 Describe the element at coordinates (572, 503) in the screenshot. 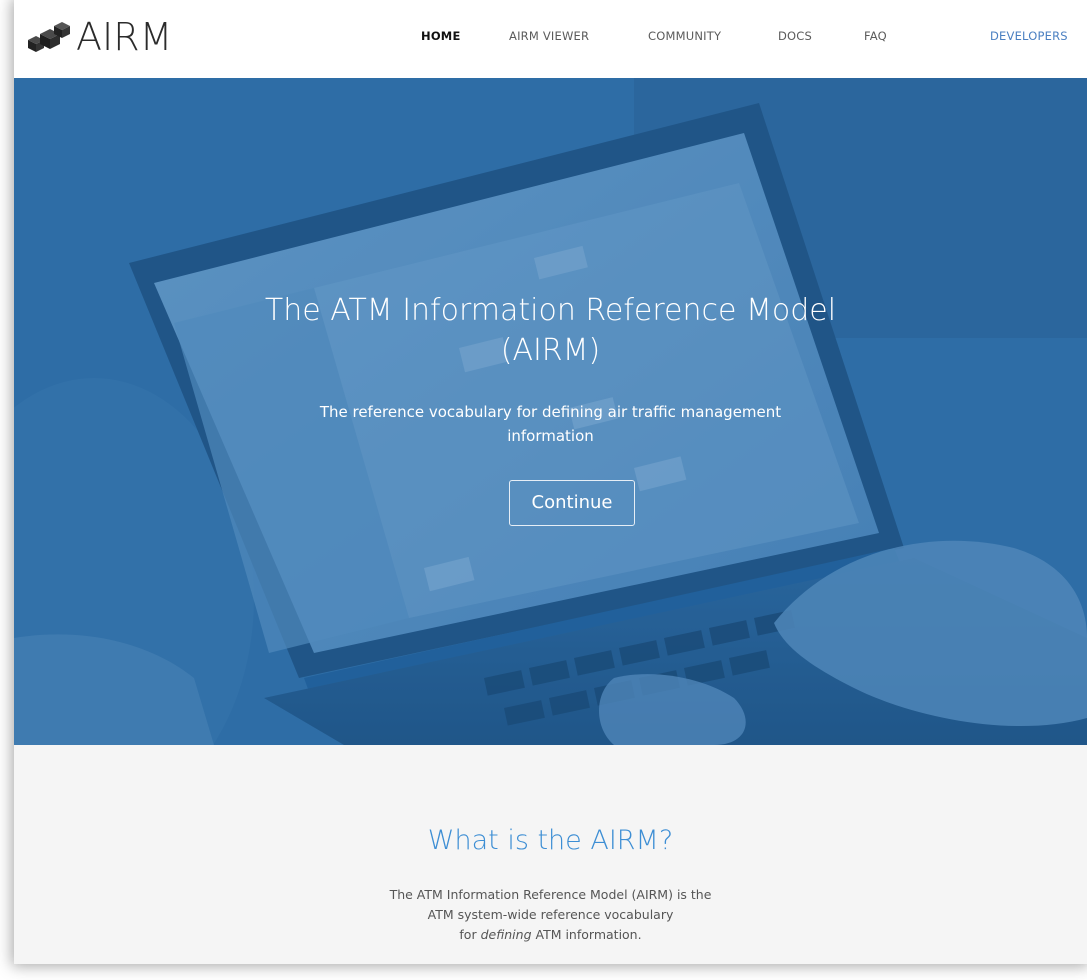

I see `continue-button: Continue` at that location.